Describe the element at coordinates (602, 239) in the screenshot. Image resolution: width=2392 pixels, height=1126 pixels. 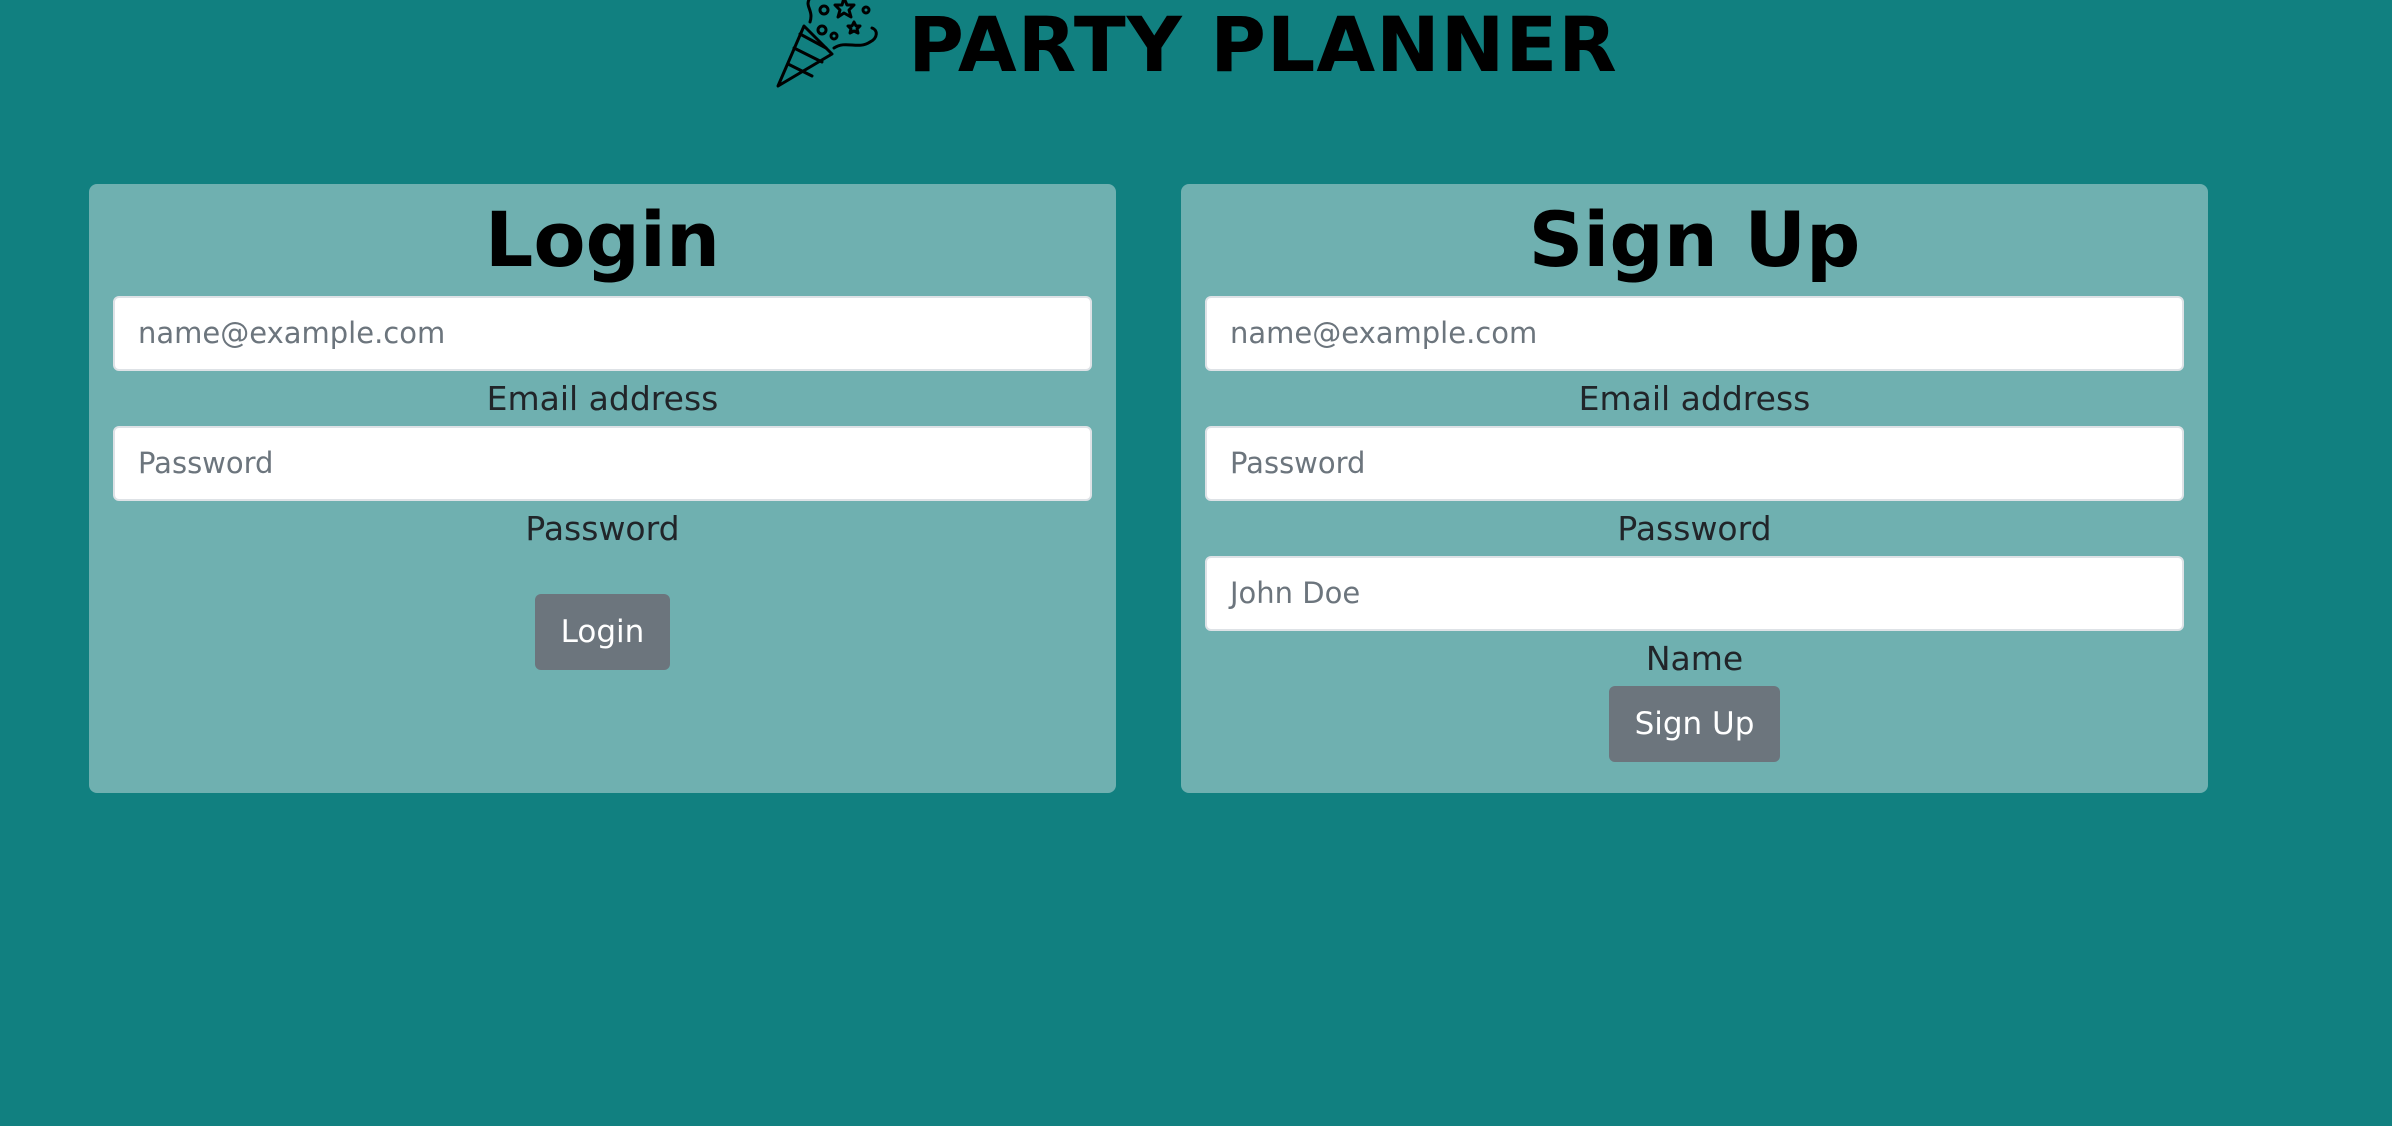
I see `login-title: Login` at that location.